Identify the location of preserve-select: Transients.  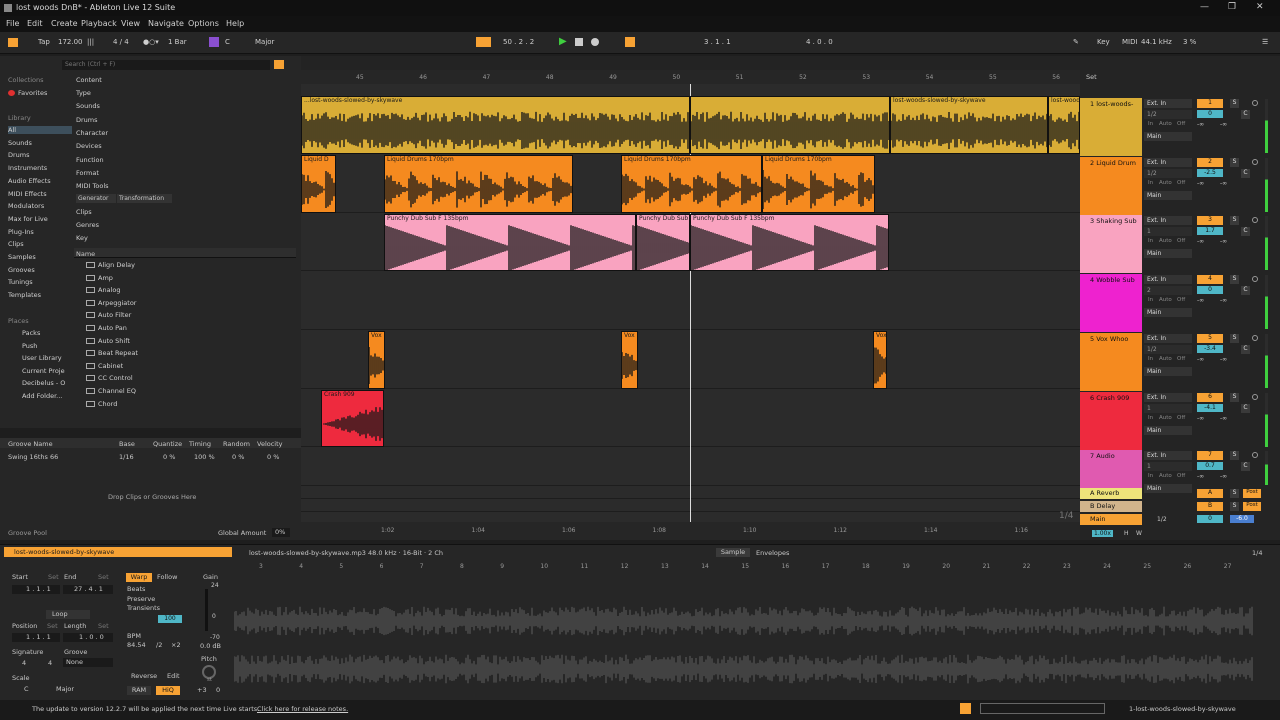
(143, 608).